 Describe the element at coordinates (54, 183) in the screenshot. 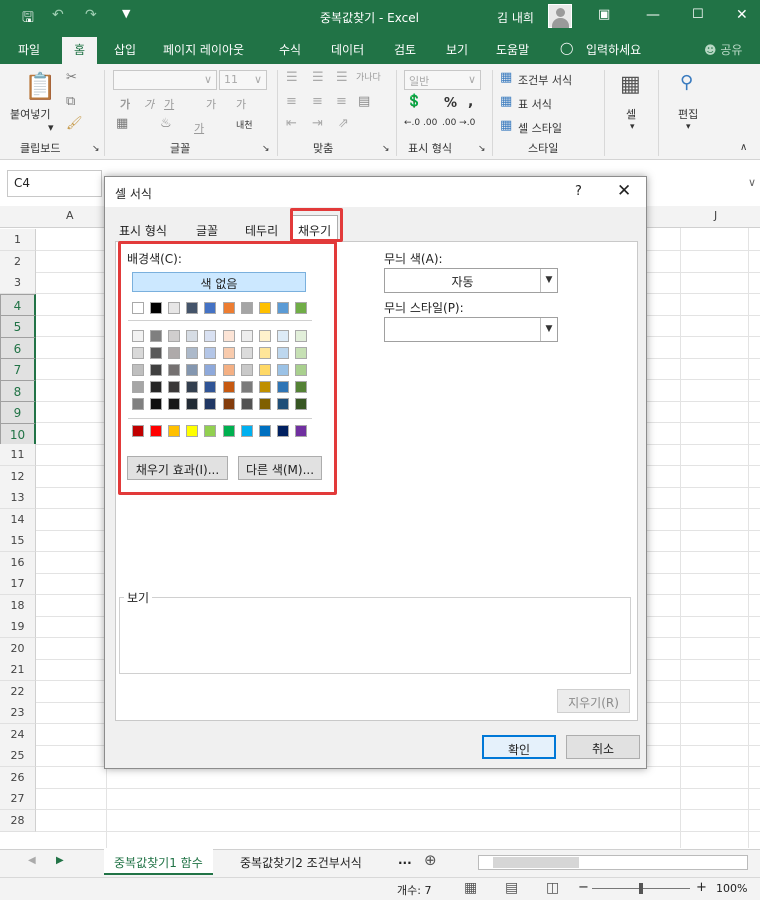

I see `name-box: C4` at that location.